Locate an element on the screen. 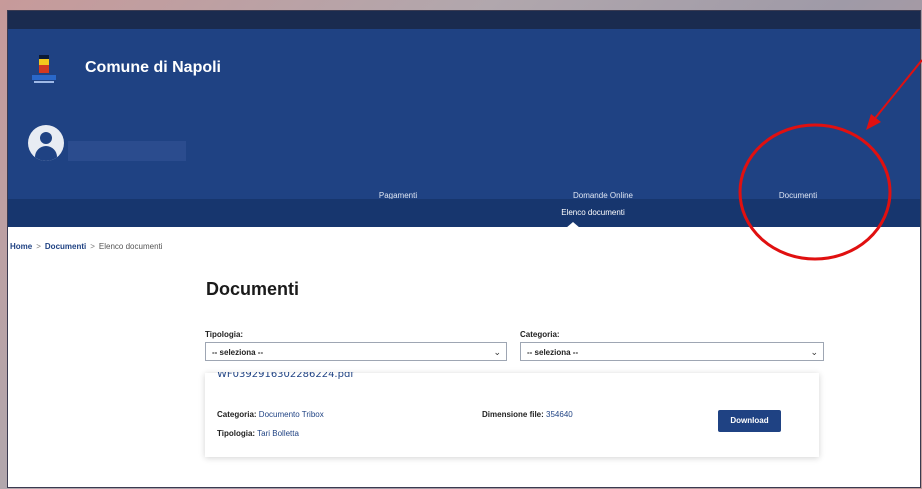 This screenshot has width=922, height=489. page-title: Documenti is located at coordinates (253, 289).